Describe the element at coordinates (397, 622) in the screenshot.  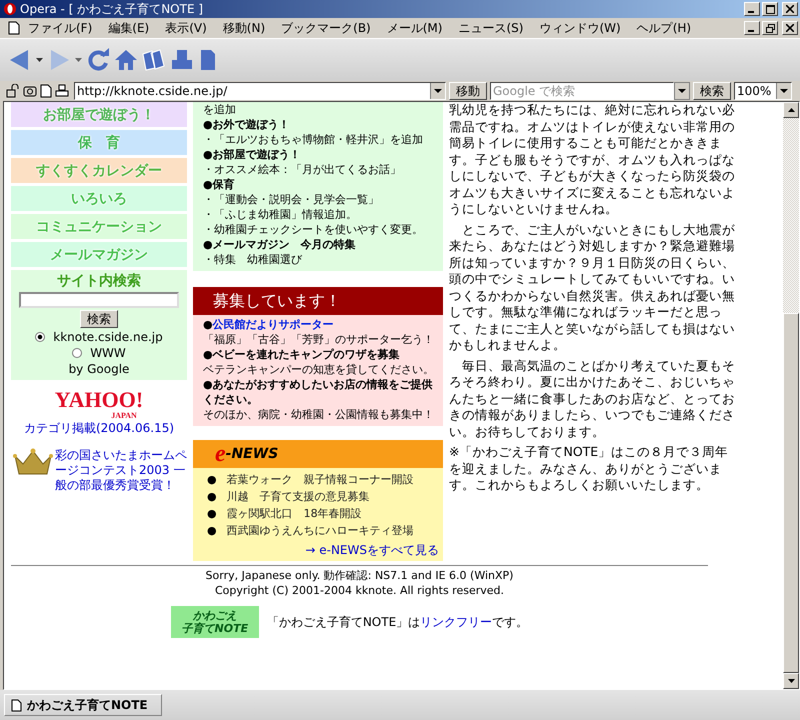
I see `link-policy-text: 「かわごえ子育てNOTE」は リンクフリーです。` at that location.